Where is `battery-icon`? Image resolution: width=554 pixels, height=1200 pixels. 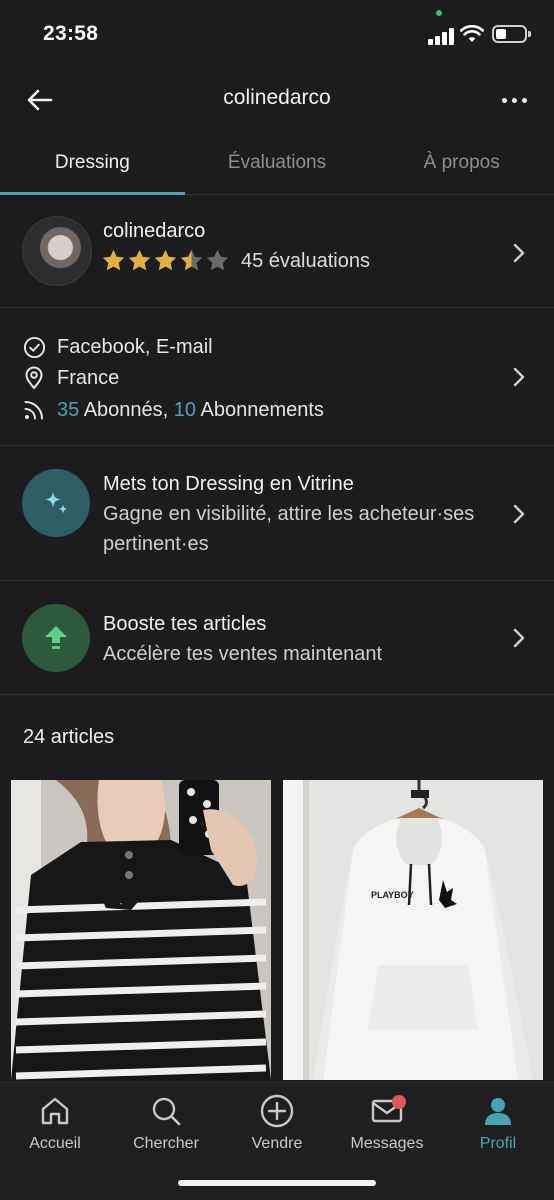
battery-icon is located at coordinates (511, 34).